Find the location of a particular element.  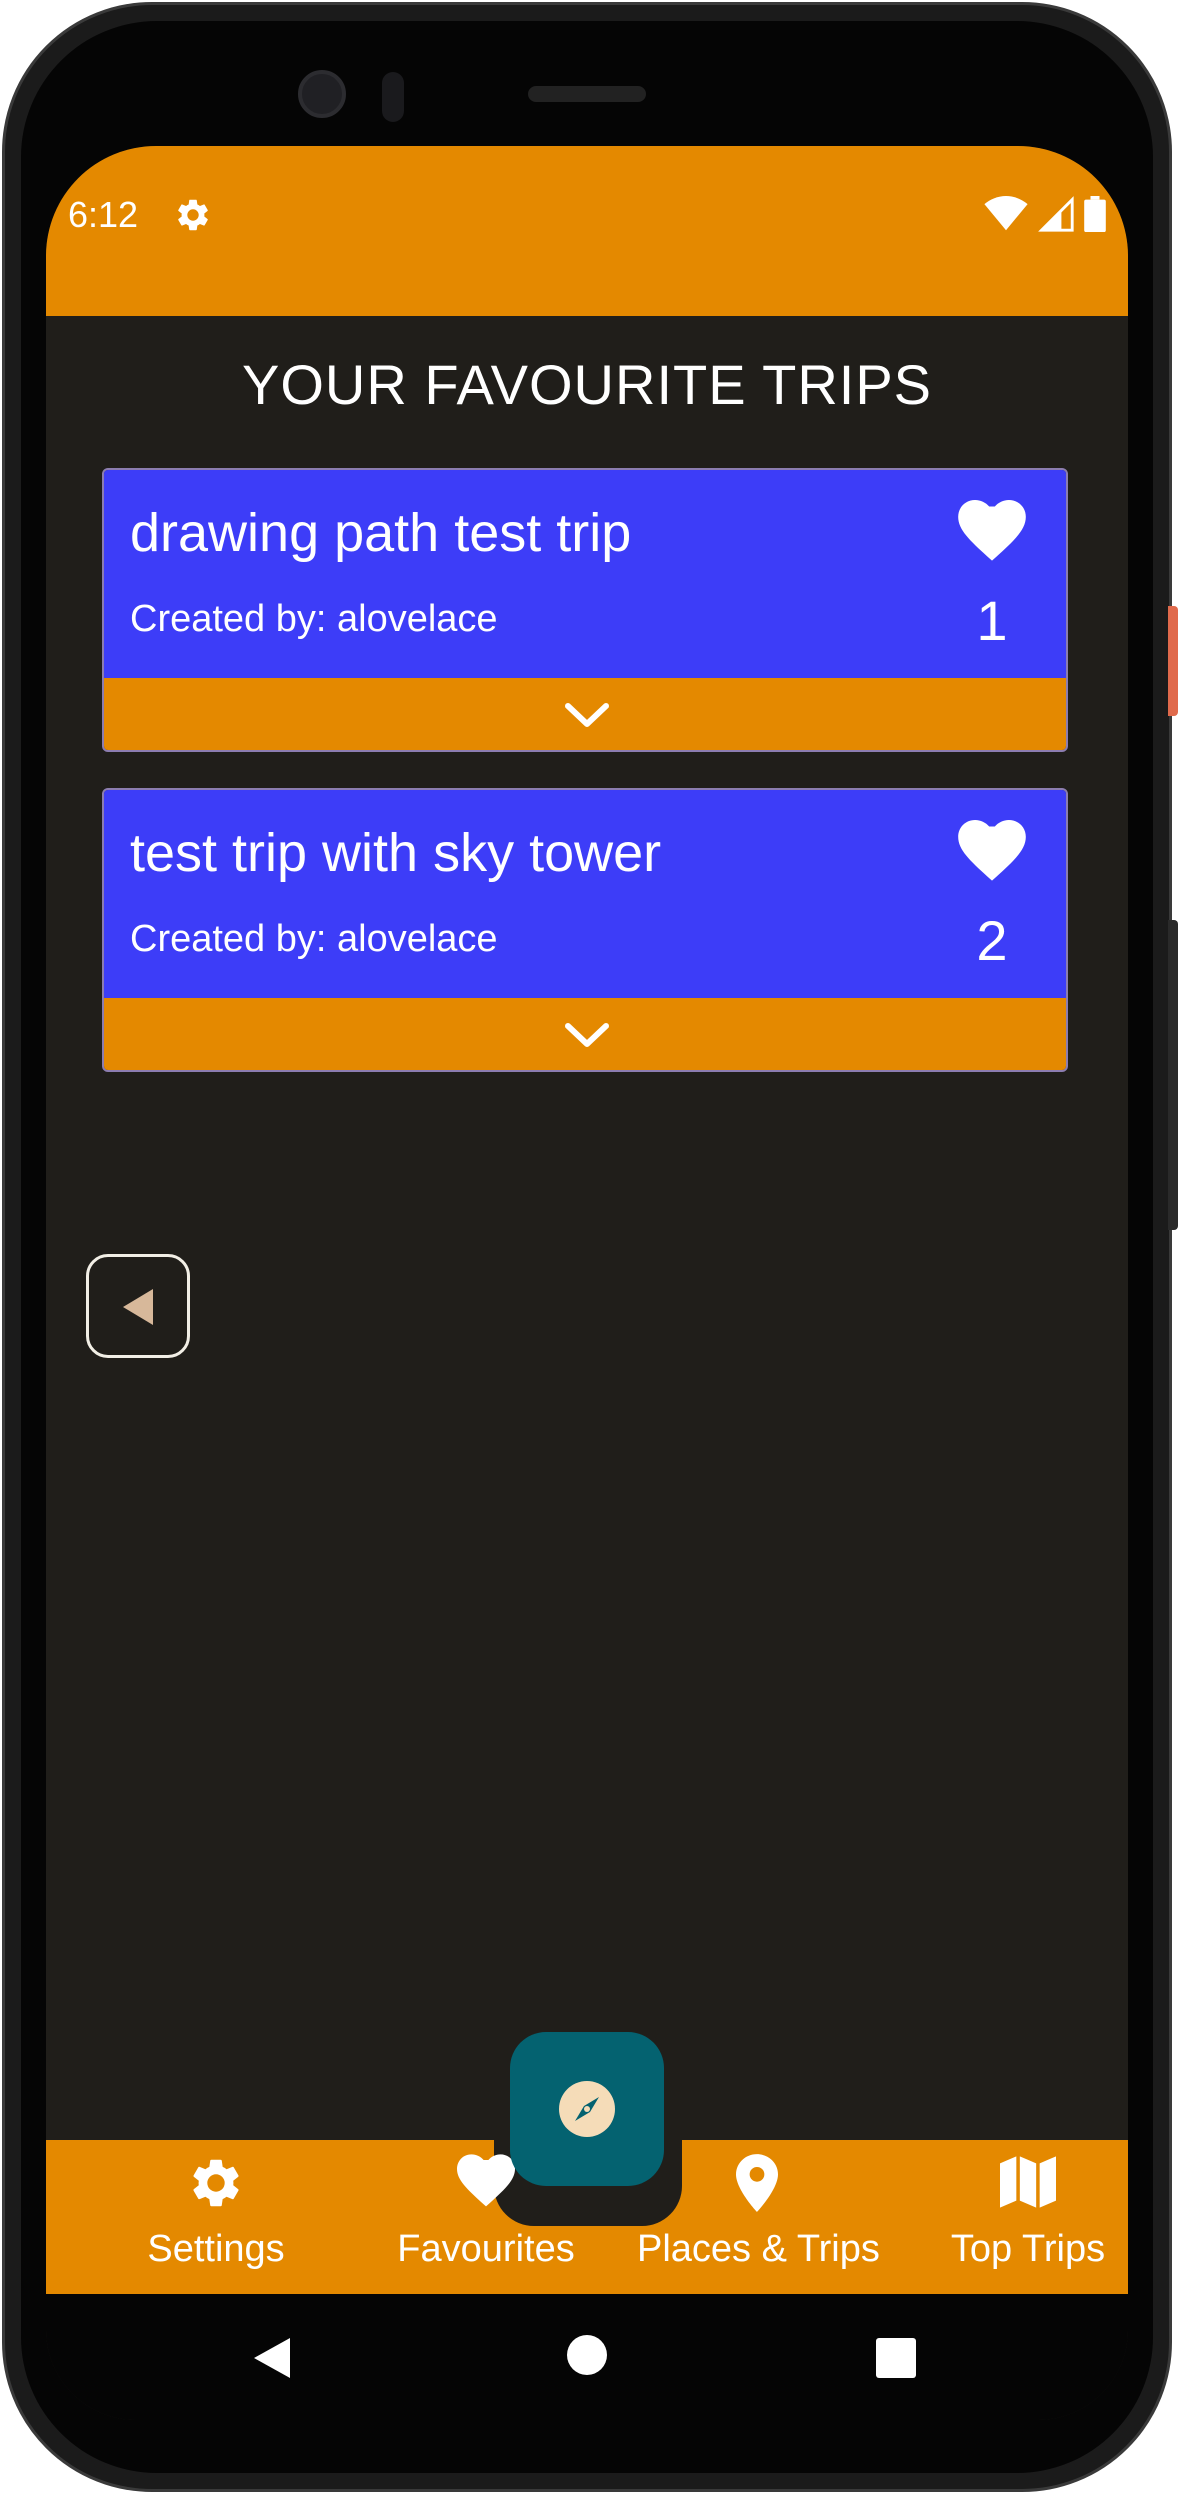

page-title: YOUR FAVOURITE TRIPS is located at coordinates (587, 384).